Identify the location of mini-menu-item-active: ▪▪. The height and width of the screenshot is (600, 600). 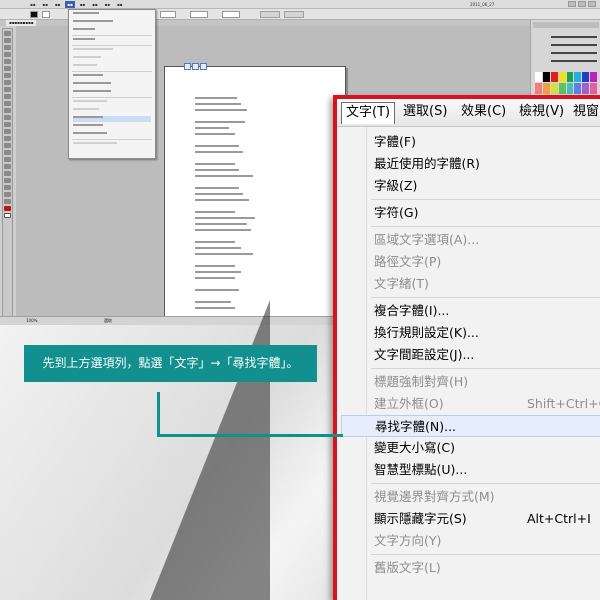
(70, 4).